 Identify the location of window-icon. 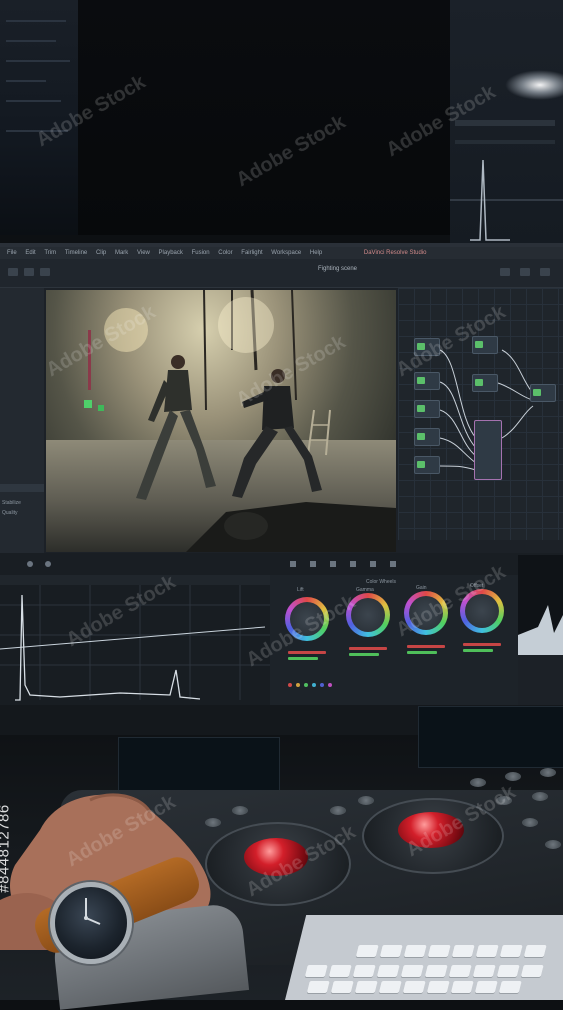
(333, 564).